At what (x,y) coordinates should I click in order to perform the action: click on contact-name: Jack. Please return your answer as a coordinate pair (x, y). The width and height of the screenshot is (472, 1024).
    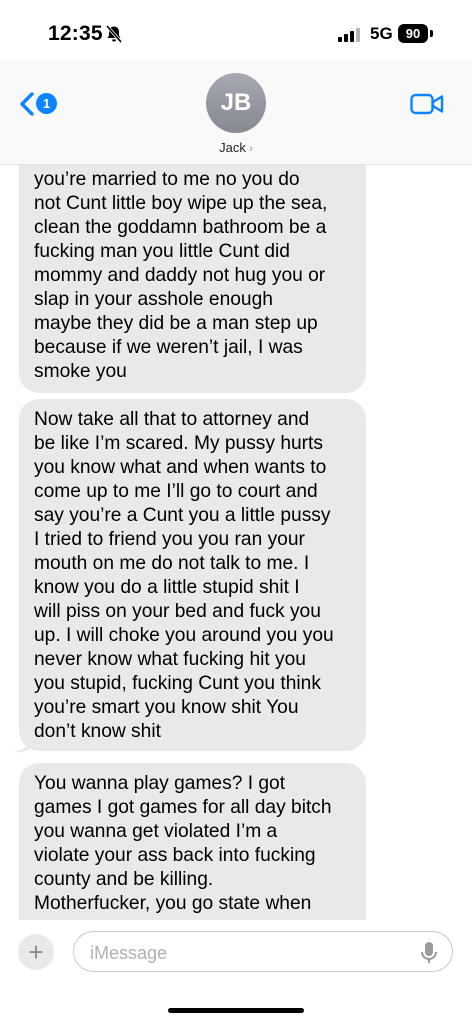
    Looking at the image, I should click on (232, 147).